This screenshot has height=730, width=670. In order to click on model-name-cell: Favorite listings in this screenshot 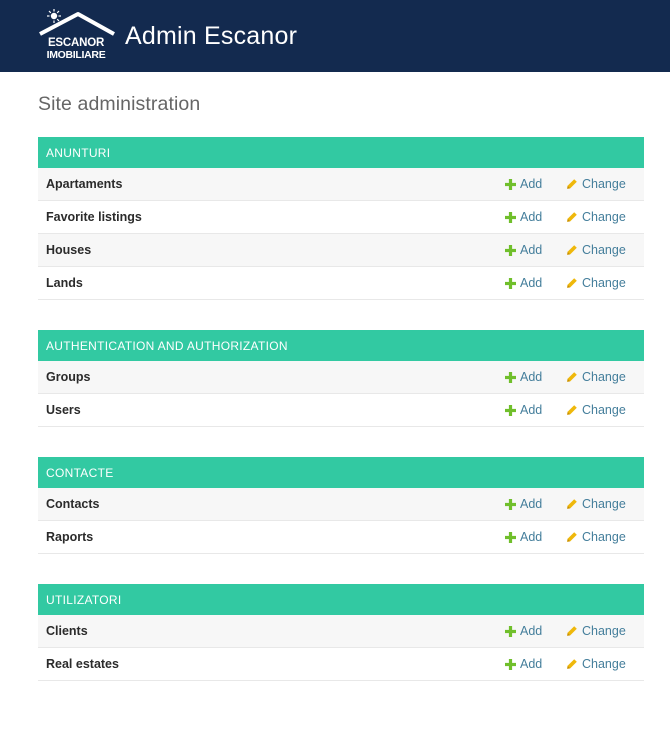, I will do `click(271, 217)`.